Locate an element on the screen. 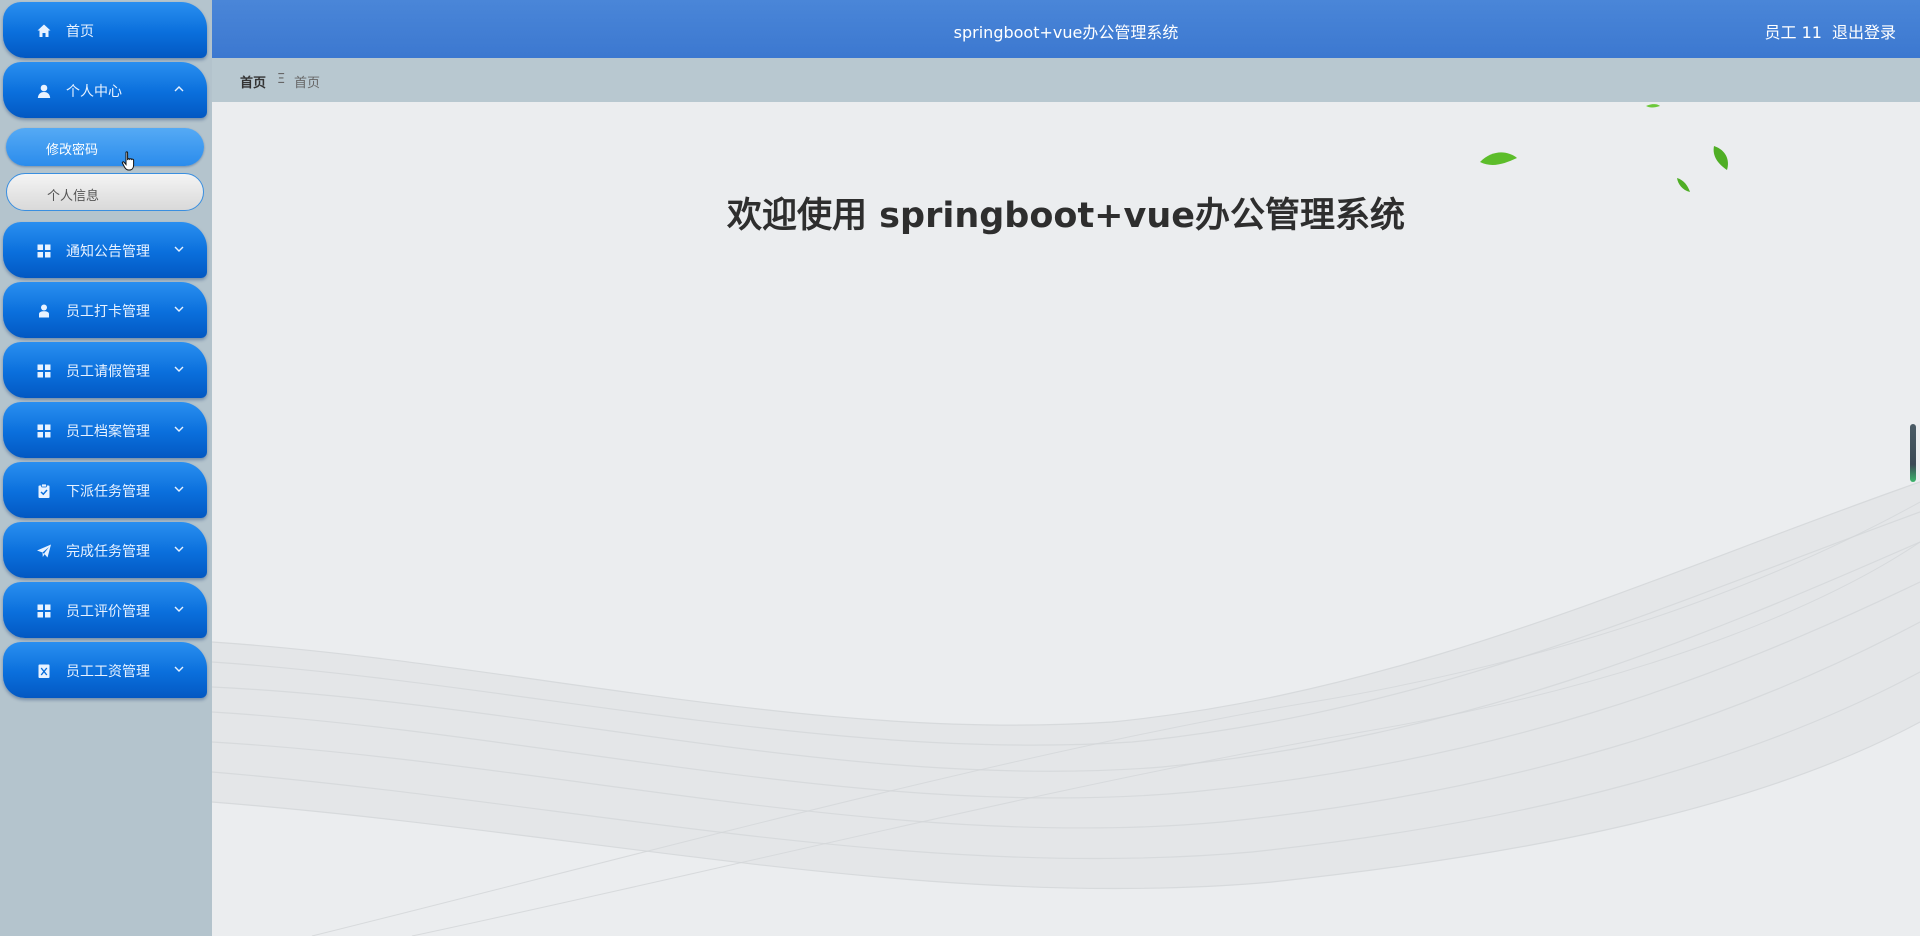 The image size is (1920, 936). sidebar-item-label: 员工请假管理 is located at coordinates (108, 372).